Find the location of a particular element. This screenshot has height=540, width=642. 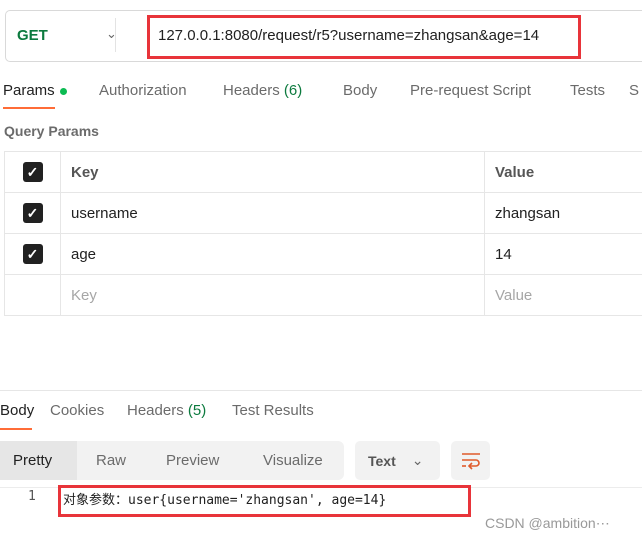

view-preview: Preview is located at coordinates (192, 460).